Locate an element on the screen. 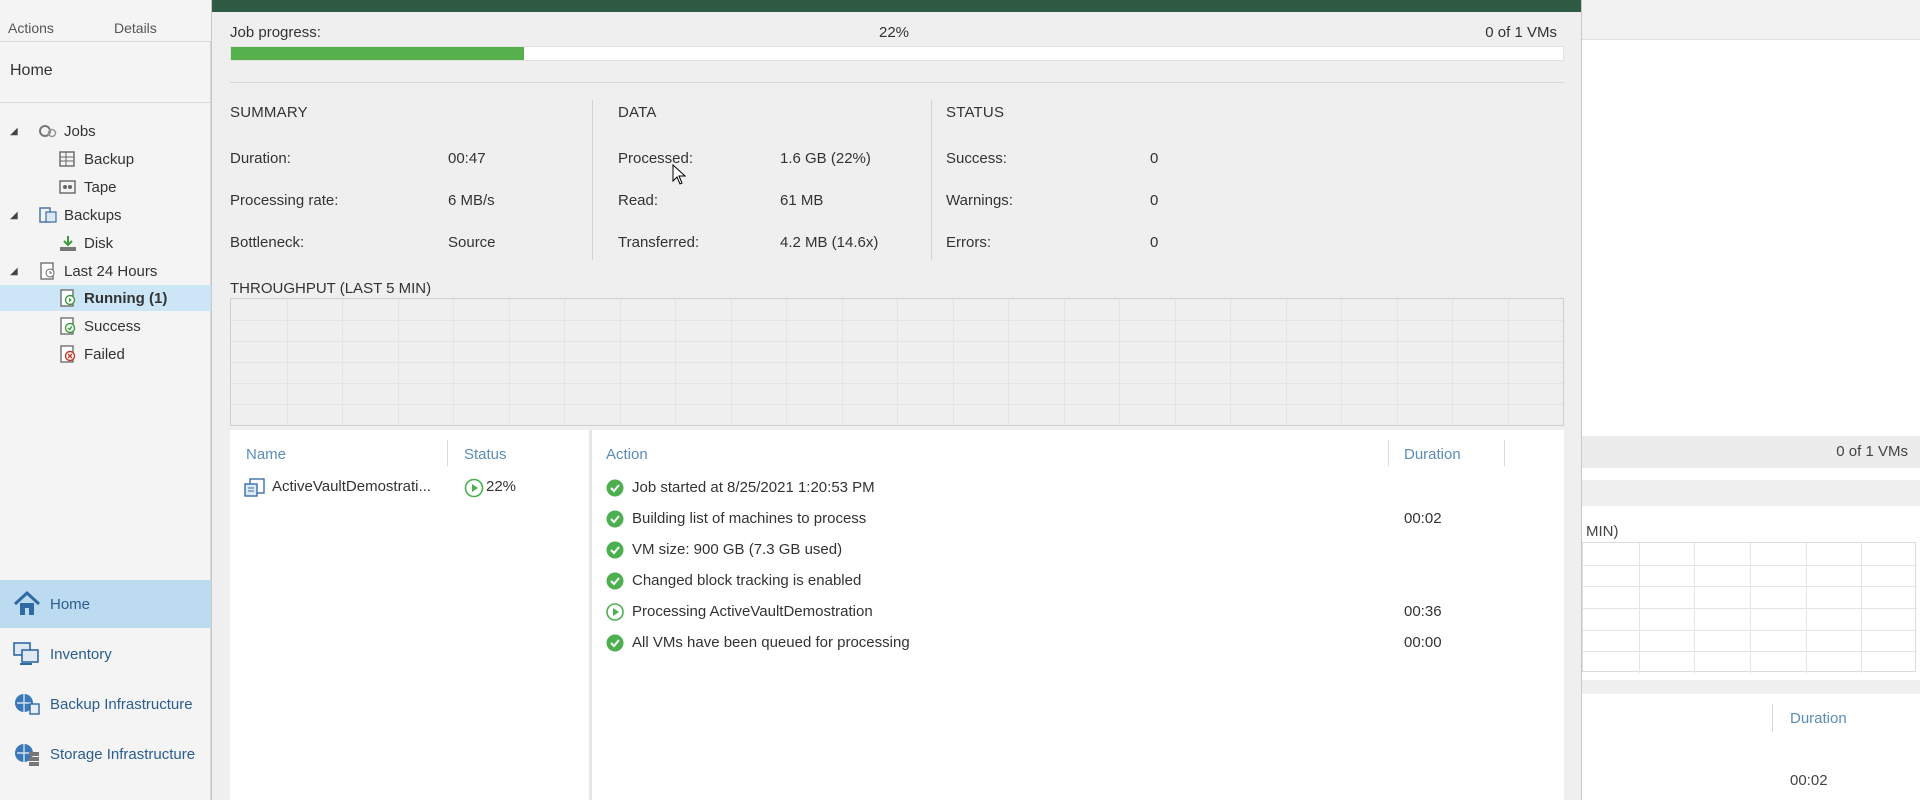  job-progress-percent: 22% is located at coordinates (894, 32).